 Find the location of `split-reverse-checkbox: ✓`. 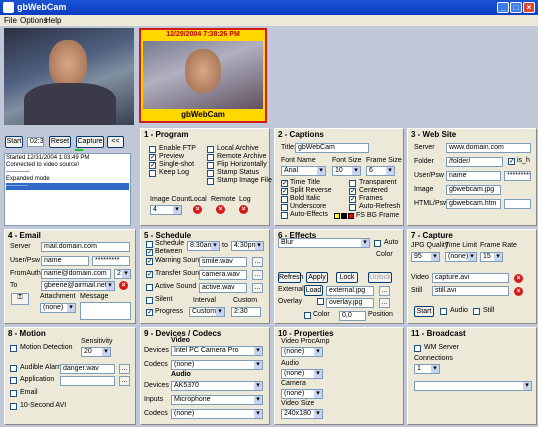

split-reverse-checkbox: ✓ is located at coordinates (284, 191).